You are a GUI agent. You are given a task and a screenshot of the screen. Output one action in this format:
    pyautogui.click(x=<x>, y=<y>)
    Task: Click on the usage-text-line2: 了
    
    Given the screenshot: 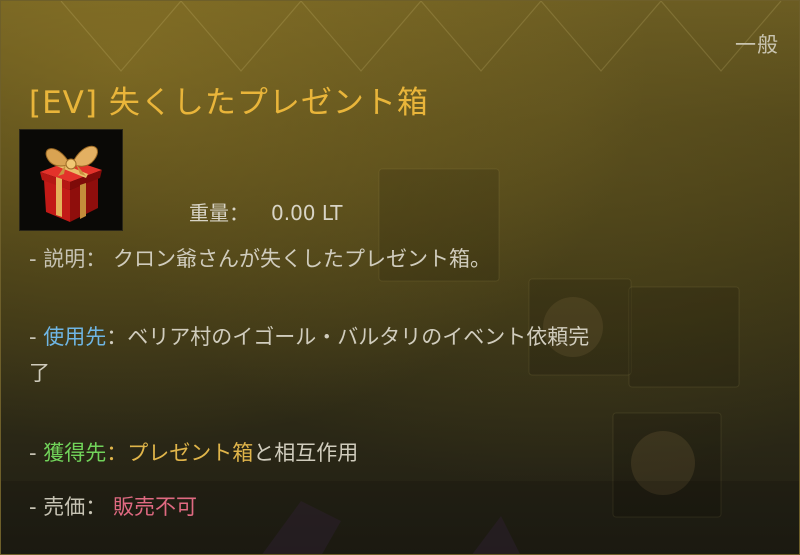 What is the action you would take?
    pyautogui.click(x=39, y=373)
    